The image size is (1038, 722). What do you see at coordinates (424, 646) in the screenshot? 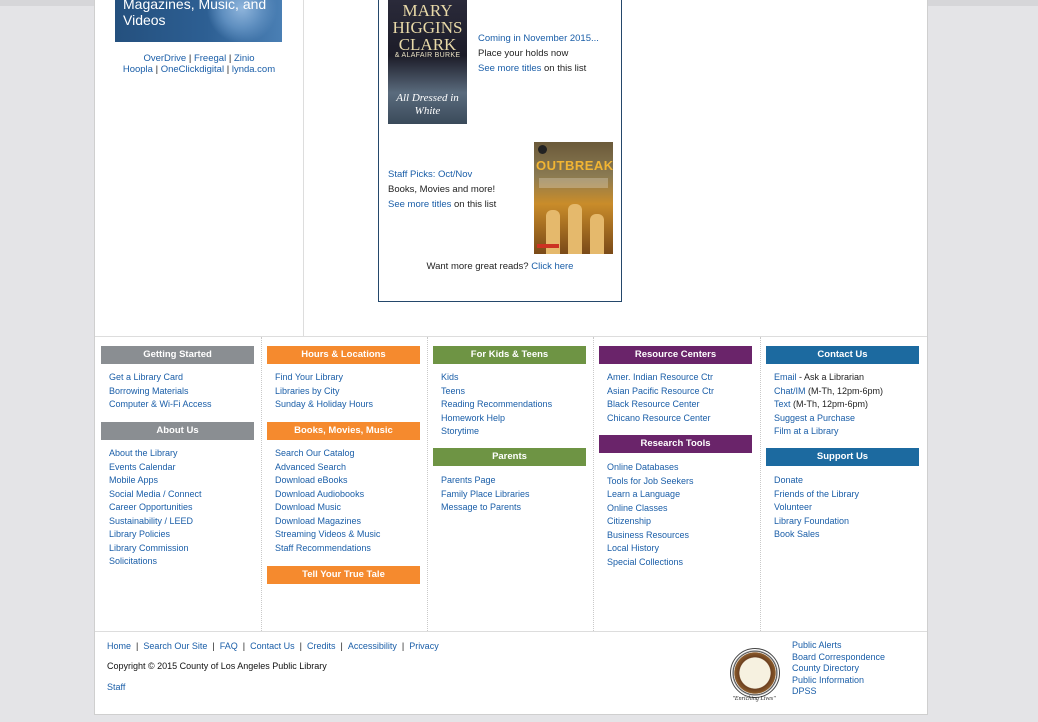
I see `footer-link-privacy: Privacy` at bounding box center [424, 646].